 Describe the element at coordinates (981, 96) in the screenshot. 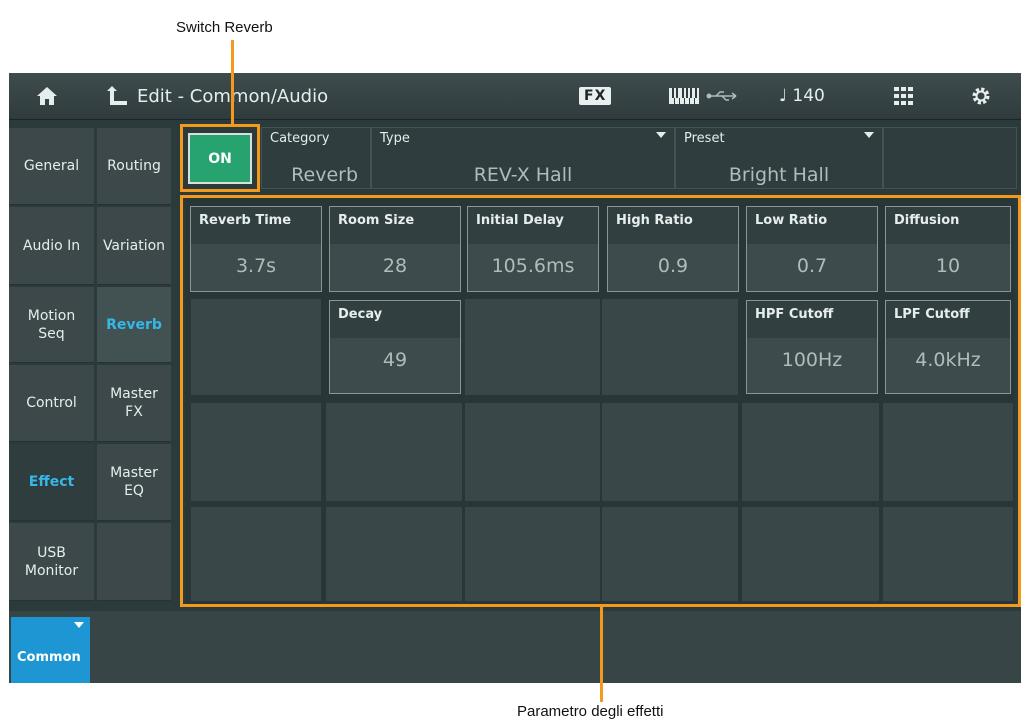

I see `gear-icon` at that location.